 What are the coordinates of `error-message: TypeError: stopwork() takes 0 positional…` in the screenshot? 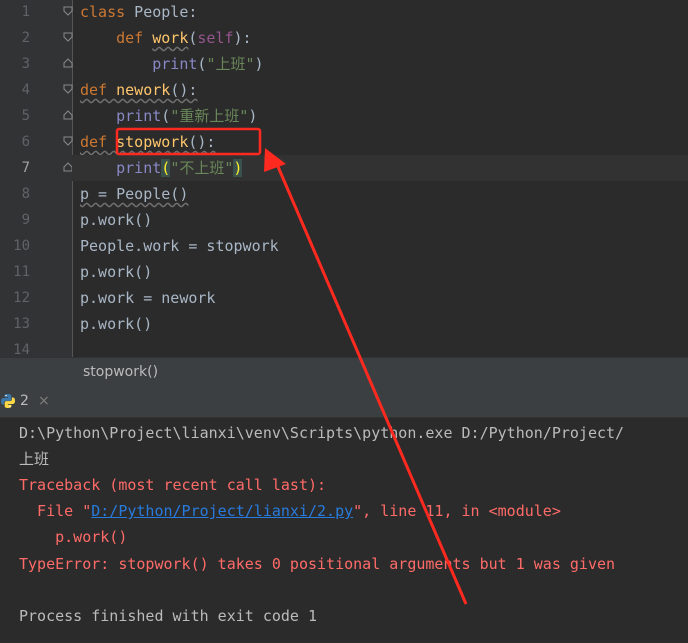 It's located at (317, 564).